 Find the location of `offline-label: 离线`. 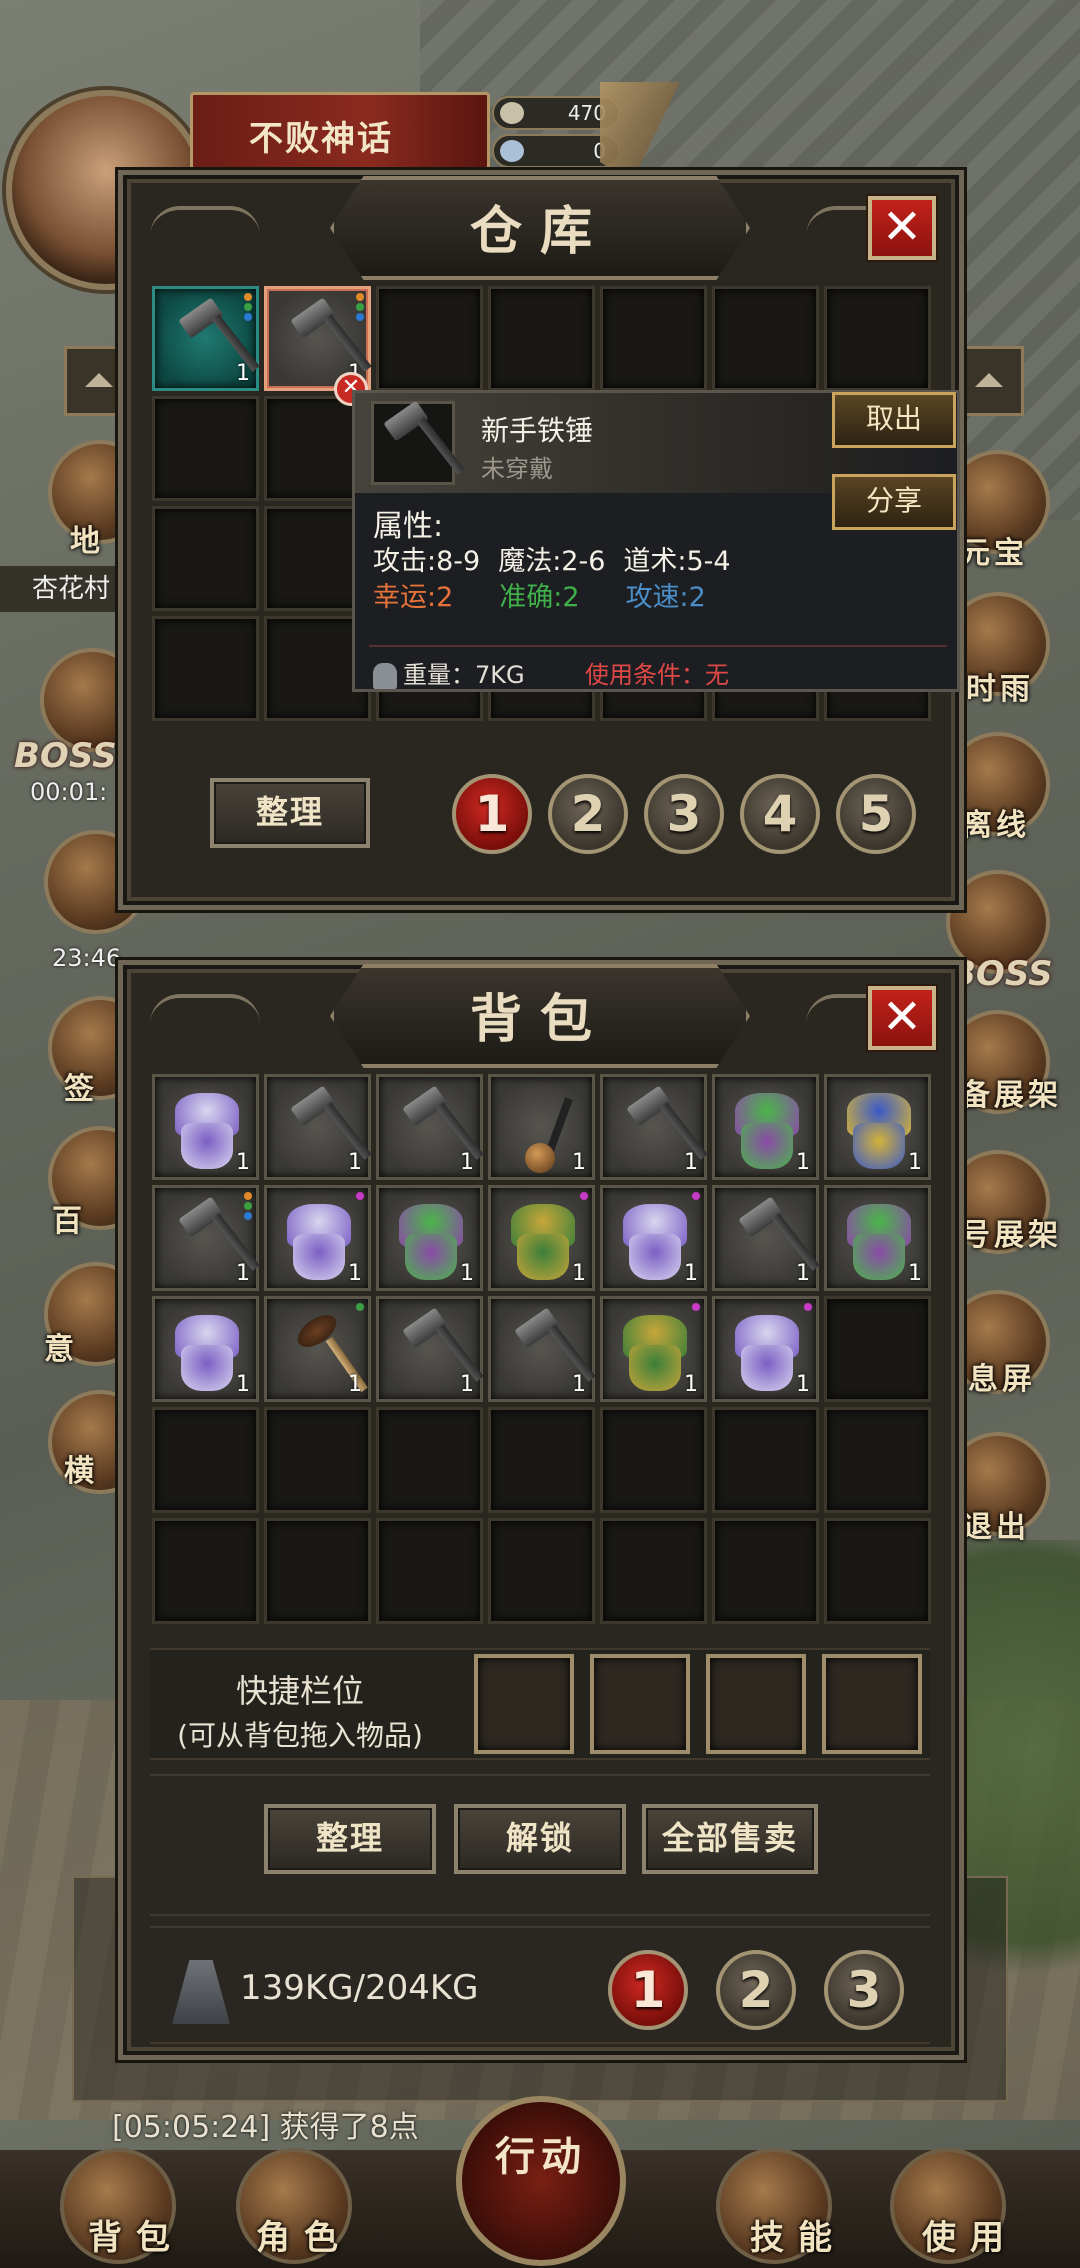

offline-label: 离线 is located at coordinates (996, 825).